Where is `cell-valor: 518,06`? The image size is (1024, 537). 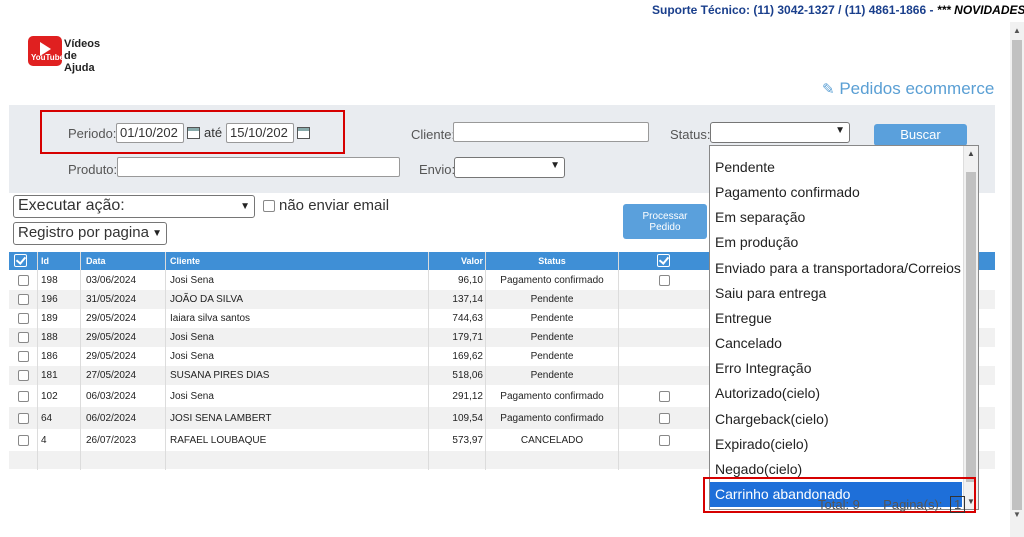
cell-valor: 518,06 is located at coordinates (467, 375).